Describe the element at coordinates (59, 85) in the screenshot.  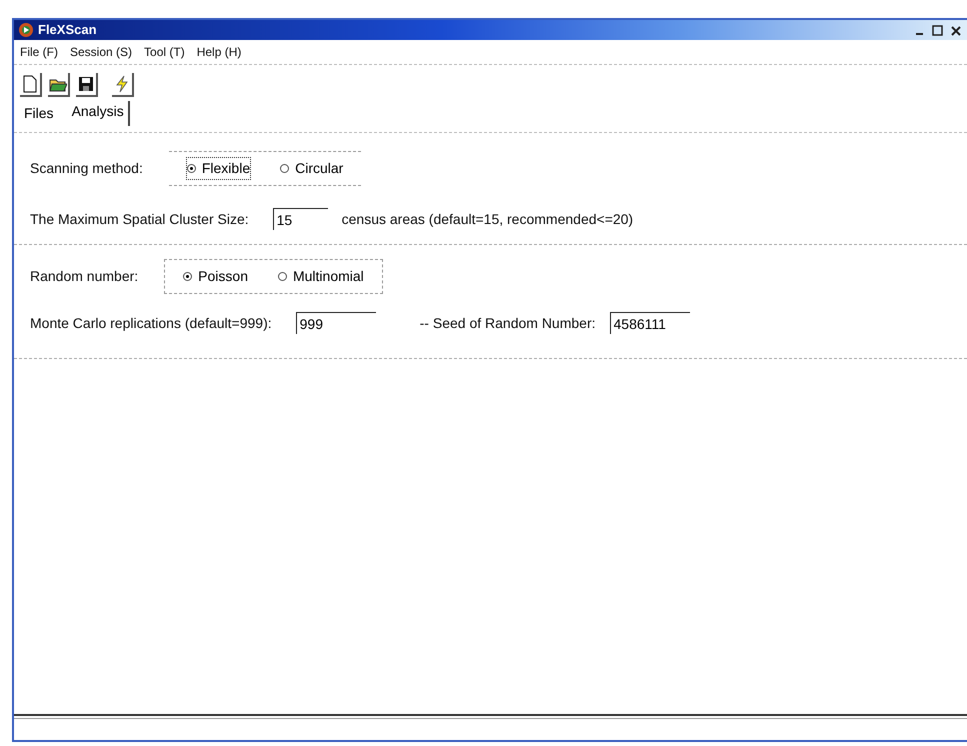
I see `folder-icon` at that location.